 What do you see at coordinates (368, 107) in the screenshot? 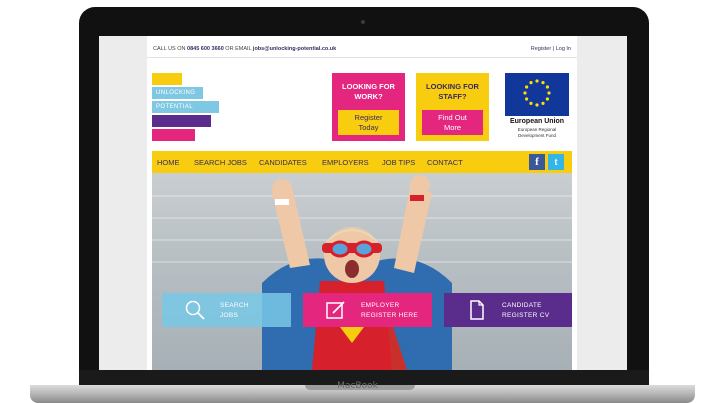
I see `looking-for-work-panel: LOOKING FOR WORK? Register Today` at bounding box center [368, 107].